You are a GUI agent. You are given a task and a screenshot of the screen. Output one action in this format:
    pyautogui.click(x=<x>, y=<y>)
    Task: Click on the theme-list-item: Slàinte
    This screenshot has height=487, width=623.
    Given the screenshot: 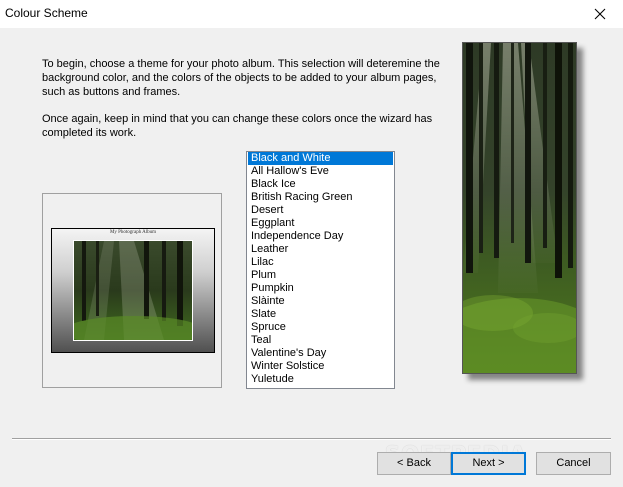 What is the action you would take?
    pyautogui.click(x=320, y=301)
    